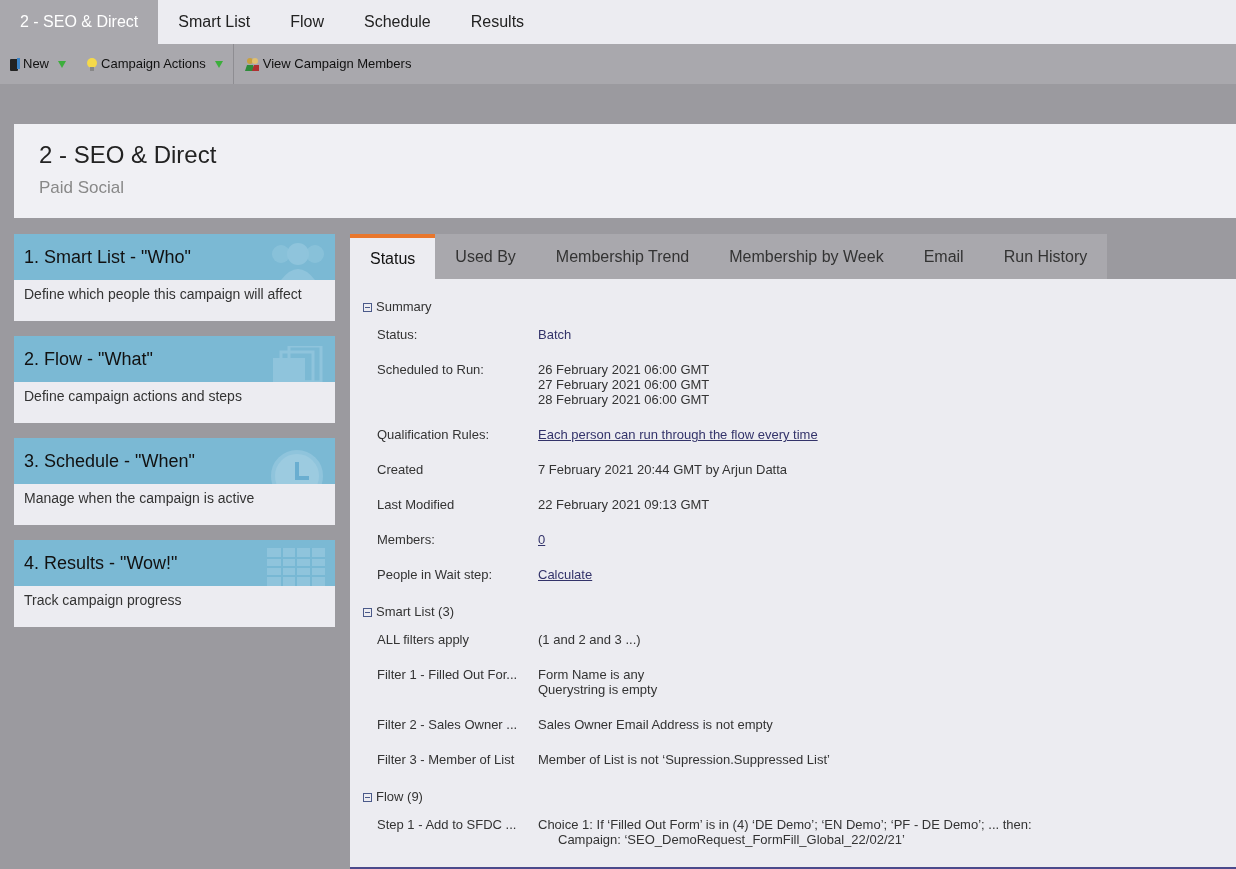  Describe the element at coordinates (624, 399) in the screenshot. I see `field-value: 28 February 2021 06:00 GMT` at that location.